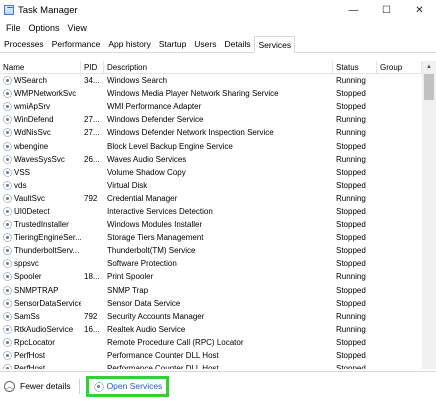 Image resolution: width=436 pixels, height=400 pixels. What do you see at coordinates (355, 67) in the screenshot?
I see `column-header-status: Status` at bounding box center [355, 67].